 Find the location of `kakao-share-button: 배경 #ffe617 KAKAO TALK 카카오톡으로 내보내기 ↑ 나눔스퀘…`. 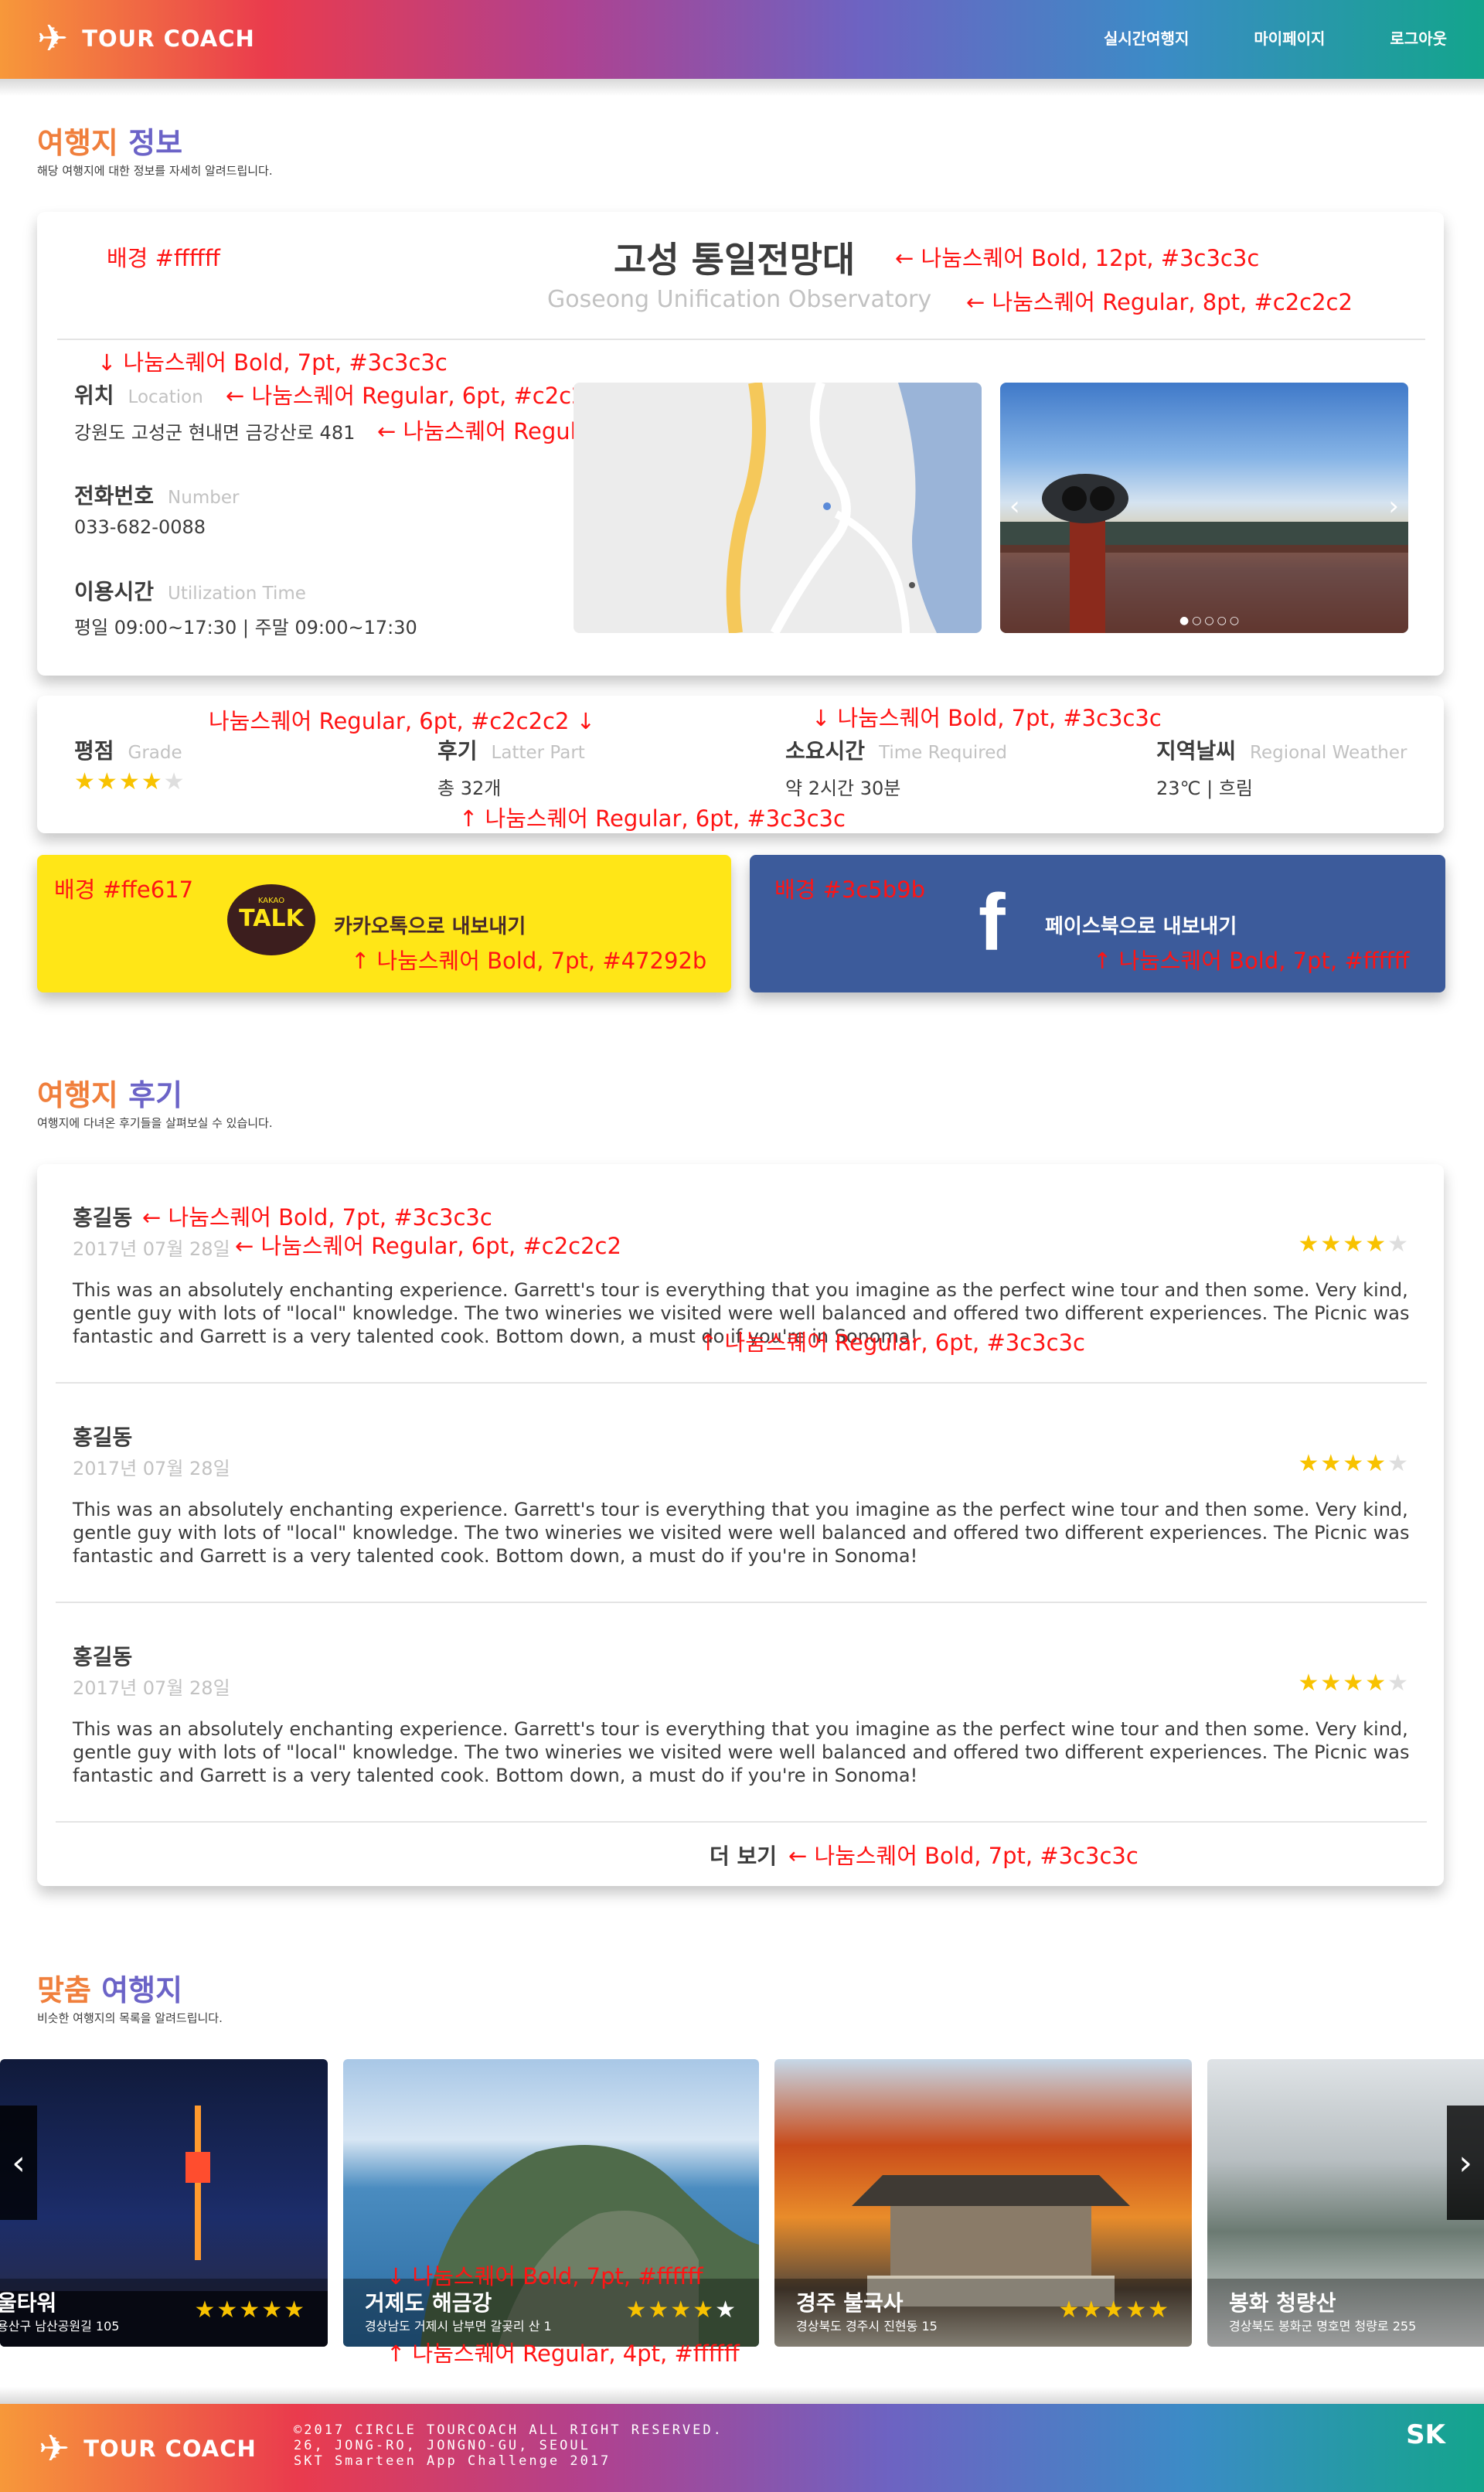

kakao-share-button: 배경 #ffe617 KAKAO TALK 카카오톡으로 내보내기 ↑ 나눔스퀘… is located at coordinates (384, 923).